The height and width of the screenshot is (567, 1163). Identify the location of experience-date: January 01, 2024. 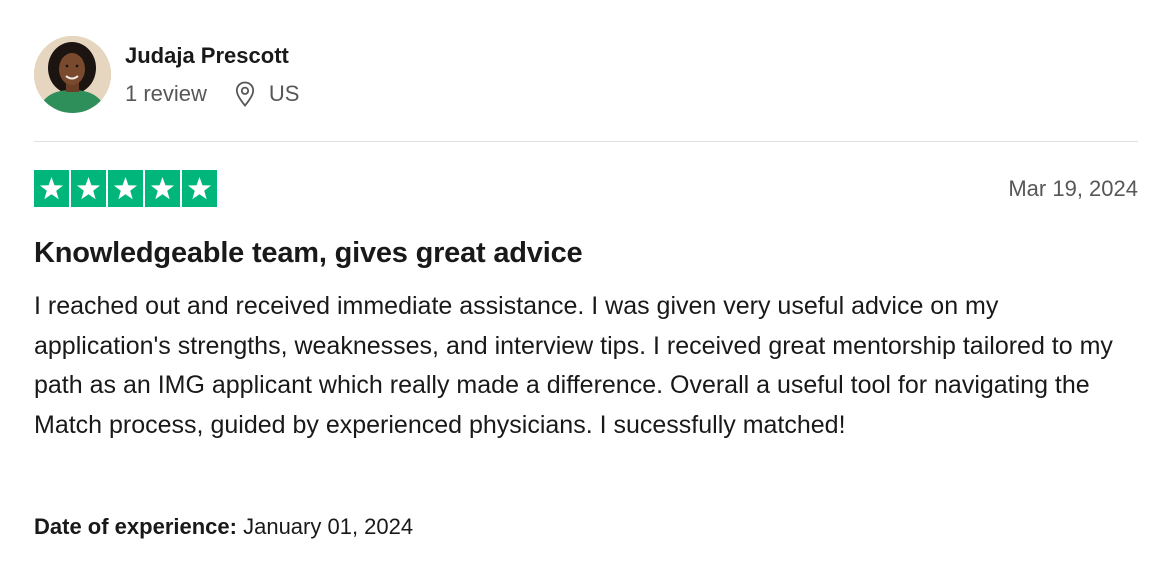
(328, 526).